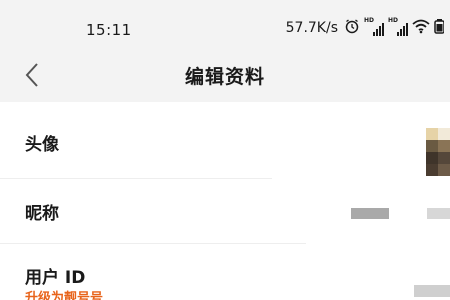  Describe the element at coordinates (55, 278) in the screenshot. I see `user-id-label: 用户 ID` at that location.